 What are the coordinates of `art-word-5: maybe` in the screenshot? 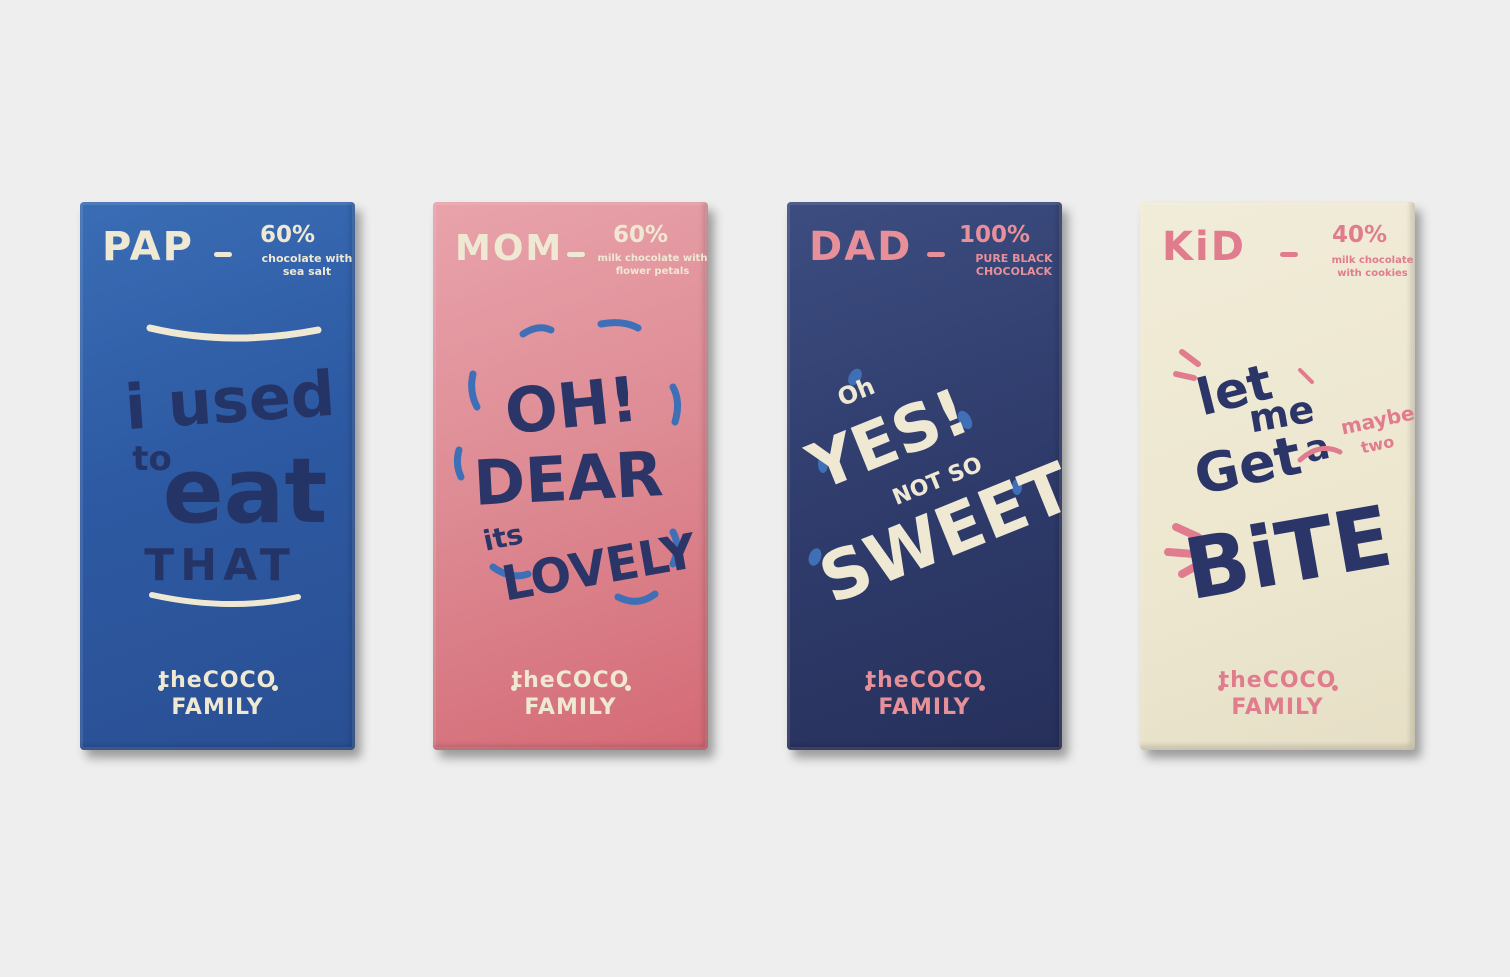 It's located at (1377, 420).